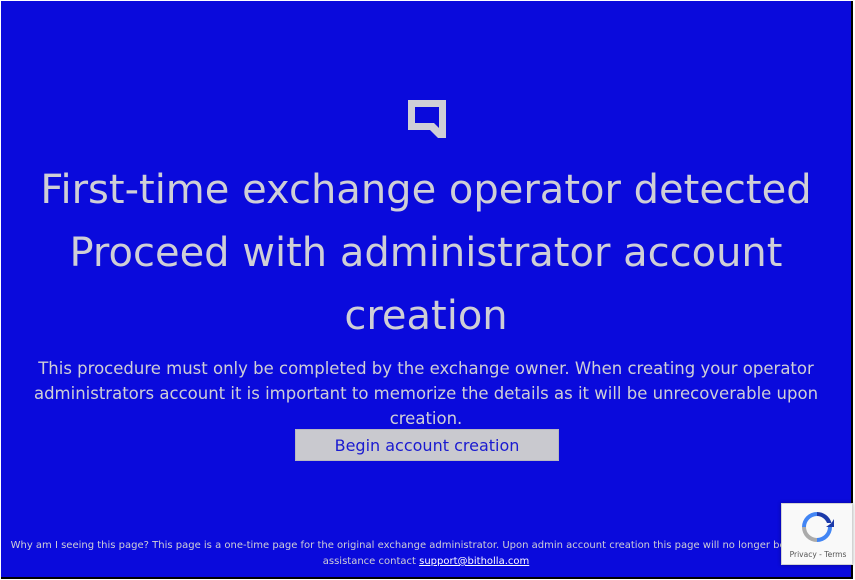 This screenshot has width=855, height=580. I want to click on recaptcha-icon, so click(818, 526).